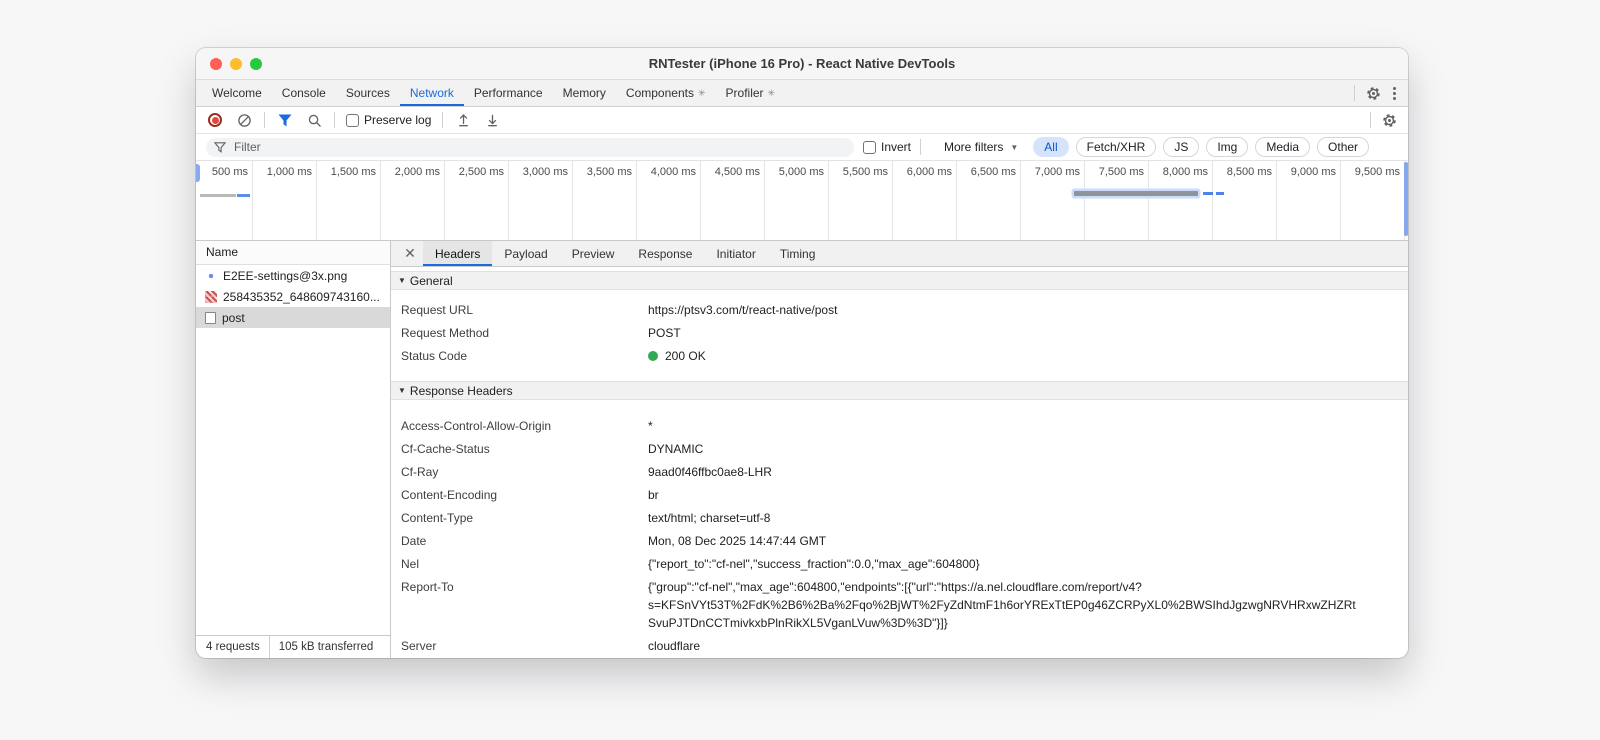  What do you see at coordinates (1389, 120) in the screenshot?
I see `network-settings-gear-icon` at bounding box center [1389, 120].